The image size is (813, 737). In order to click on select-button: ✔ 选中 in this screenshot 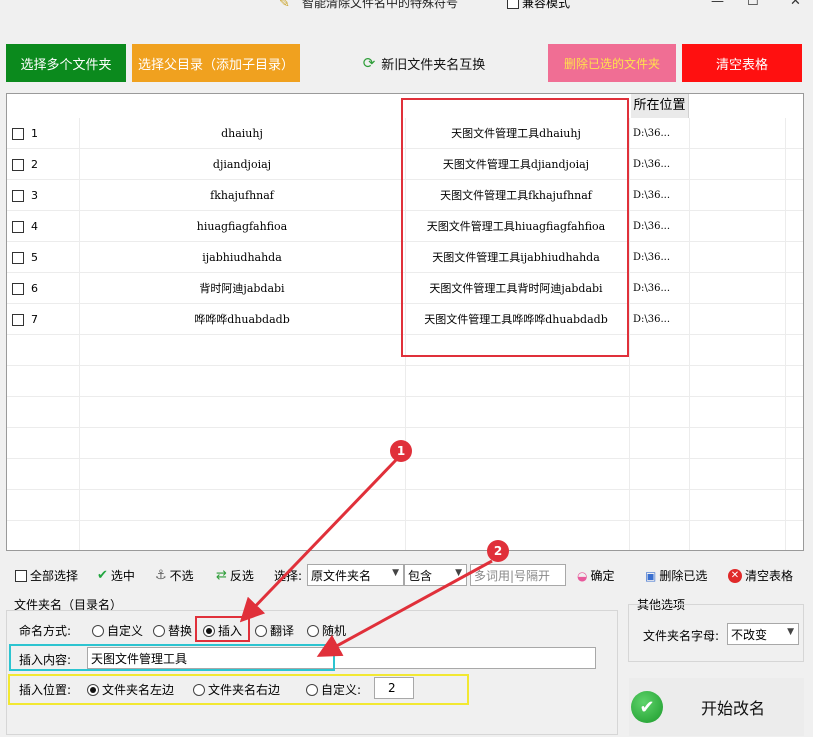, I will do `click(116, 575)`.